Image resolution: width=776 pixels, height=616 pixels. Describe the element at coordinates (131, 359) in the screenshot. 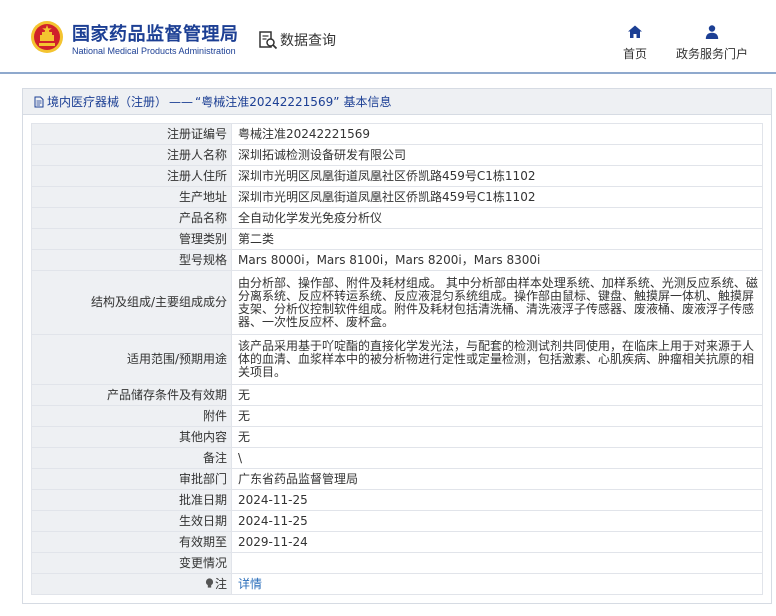

I see `field-label: 适用范围/预期用途` at that location.